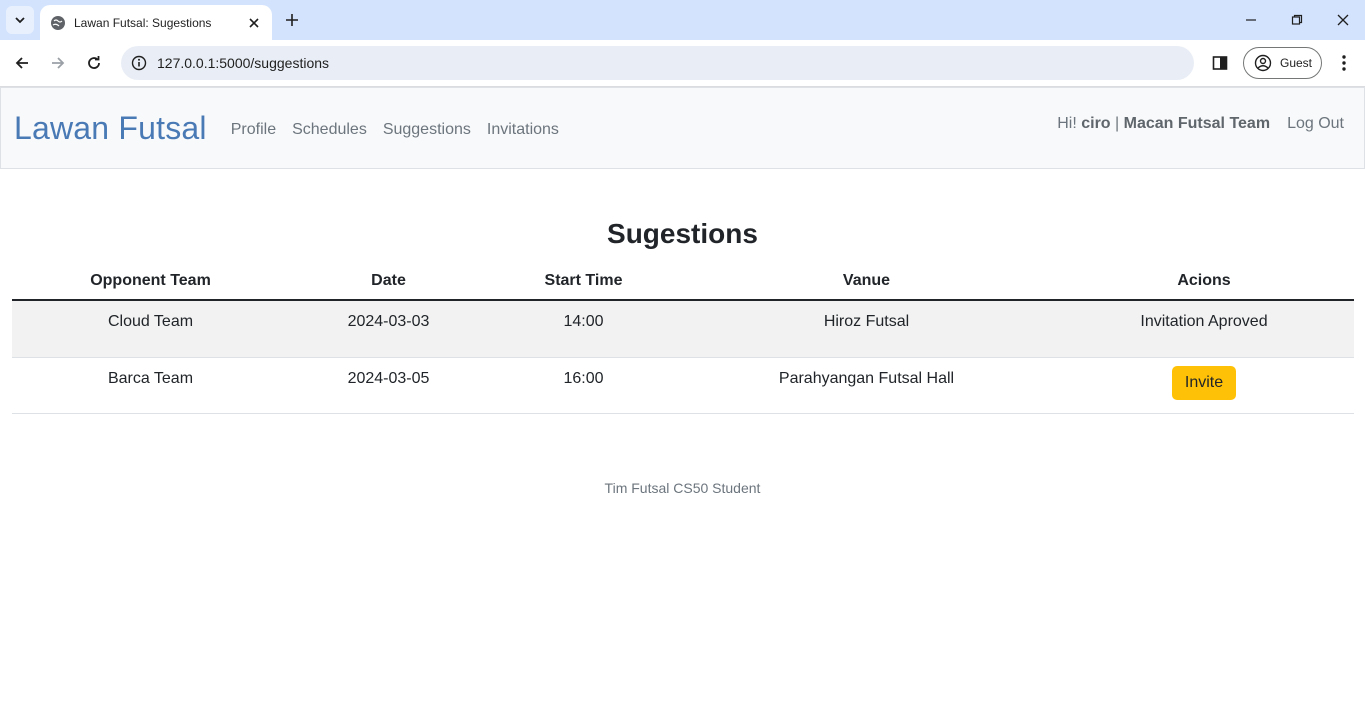  Describe the element at coordinates (110, 128) in the screenshot. I see `brand-logo-link: Lawan Futsal` at that location.